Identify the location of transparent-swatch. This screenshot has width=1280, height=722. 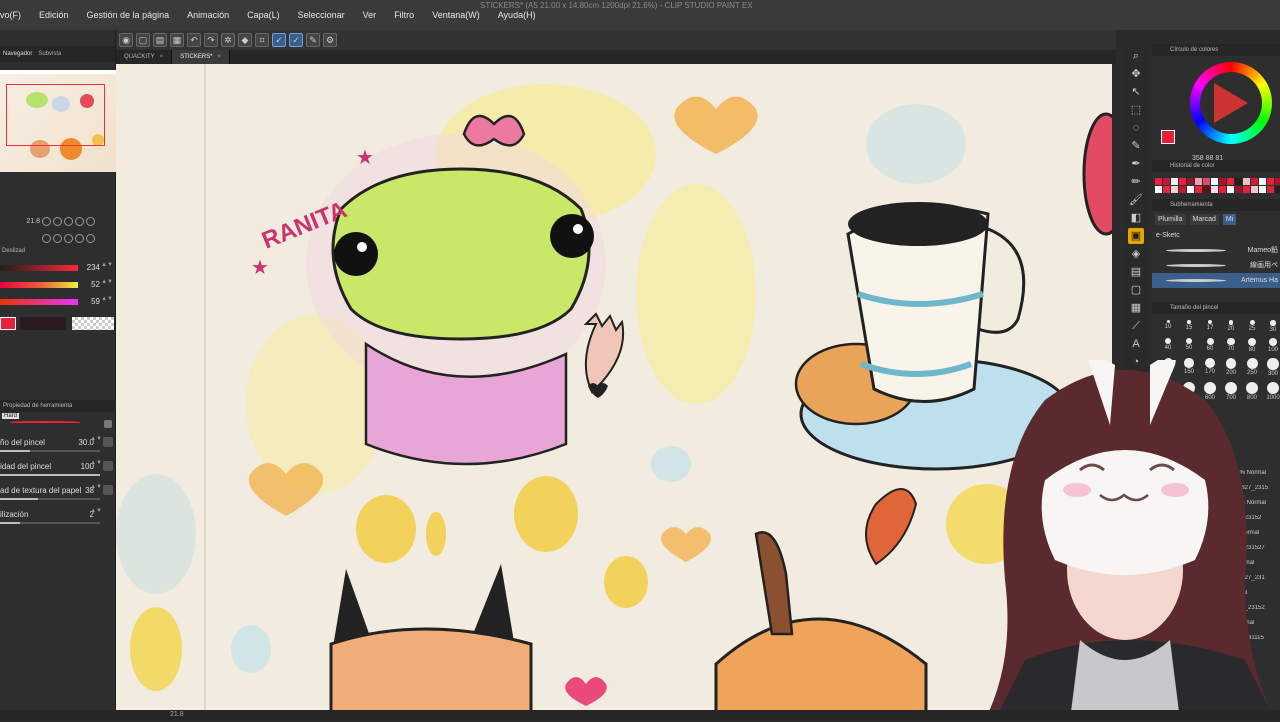
(93, 323).